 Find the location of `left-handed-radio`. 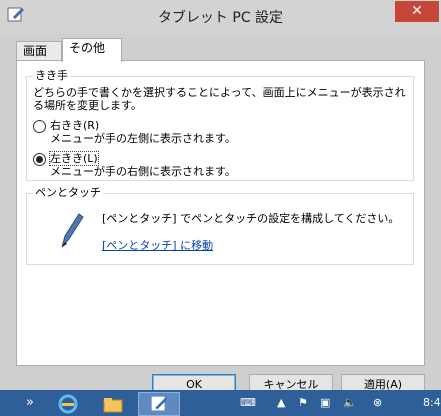

left-handed-radio is located at coordinates (39, 159).